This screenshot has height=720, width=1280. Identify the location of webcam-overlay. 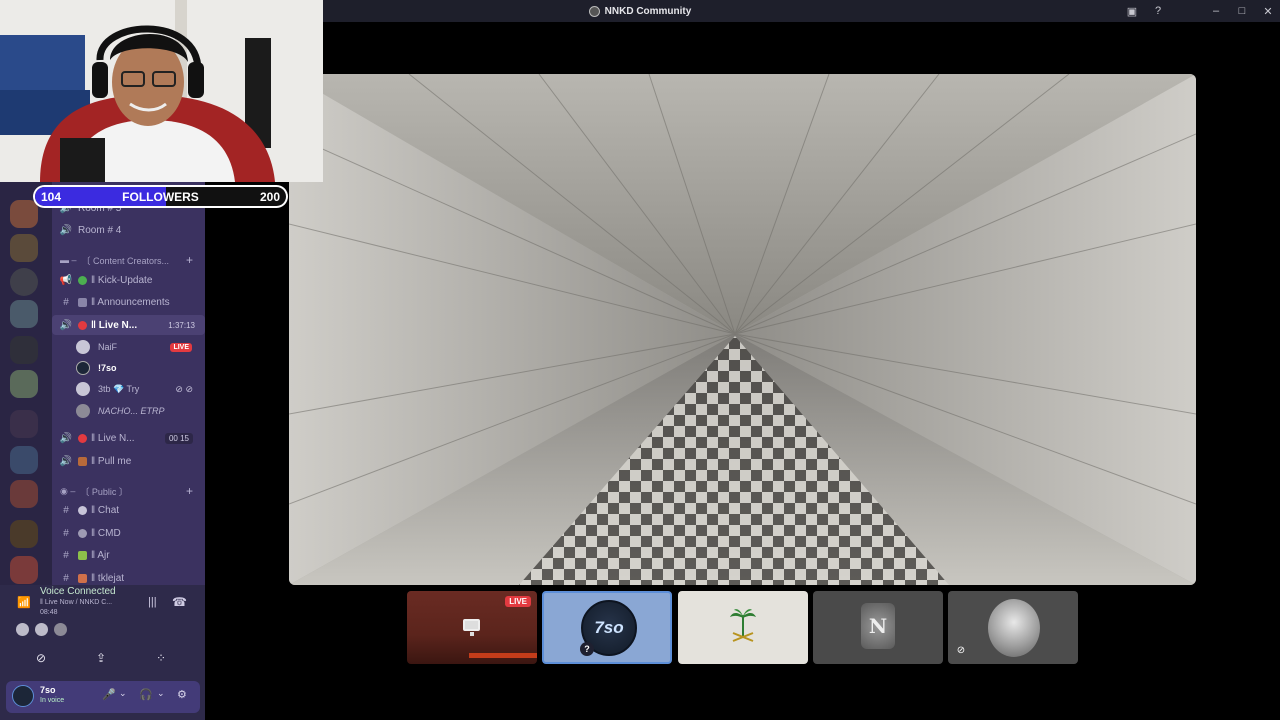
(161, 91).